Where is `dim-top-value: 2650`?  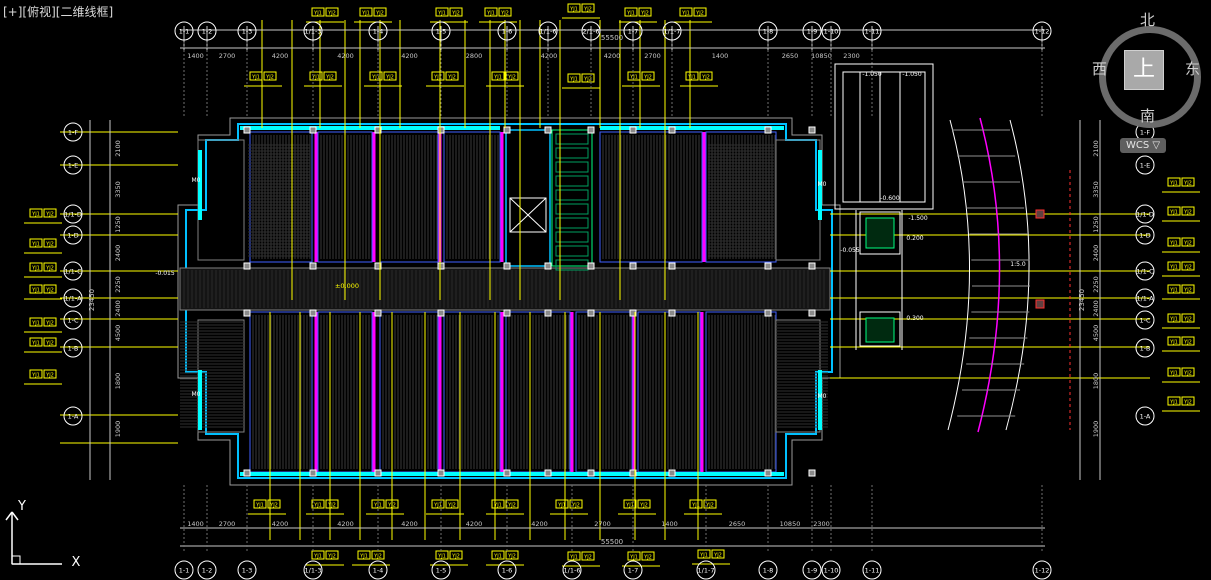 dim-top-value: 2650 is located at coordinates (790, 56).